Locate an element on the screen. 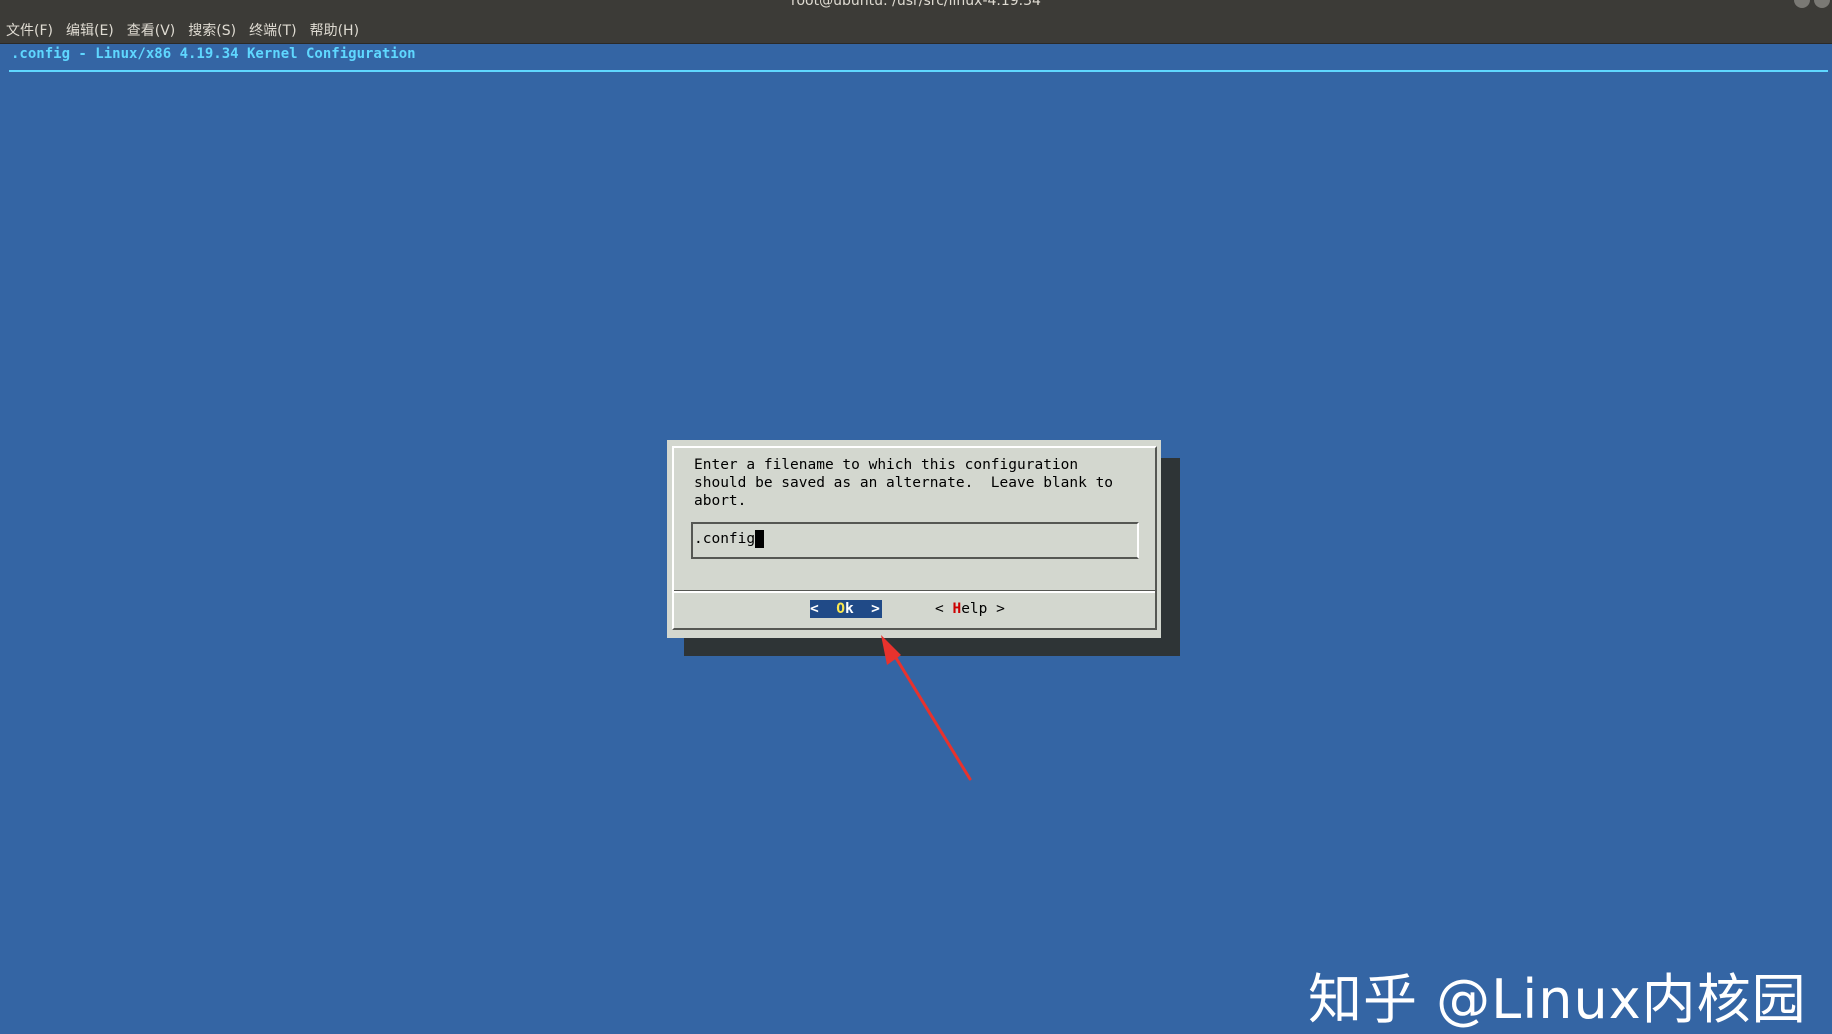 This screenshot has width=1832, height=1034. watermark: 知乎 @Linux内核园 is located at coordinates (1557, 999).